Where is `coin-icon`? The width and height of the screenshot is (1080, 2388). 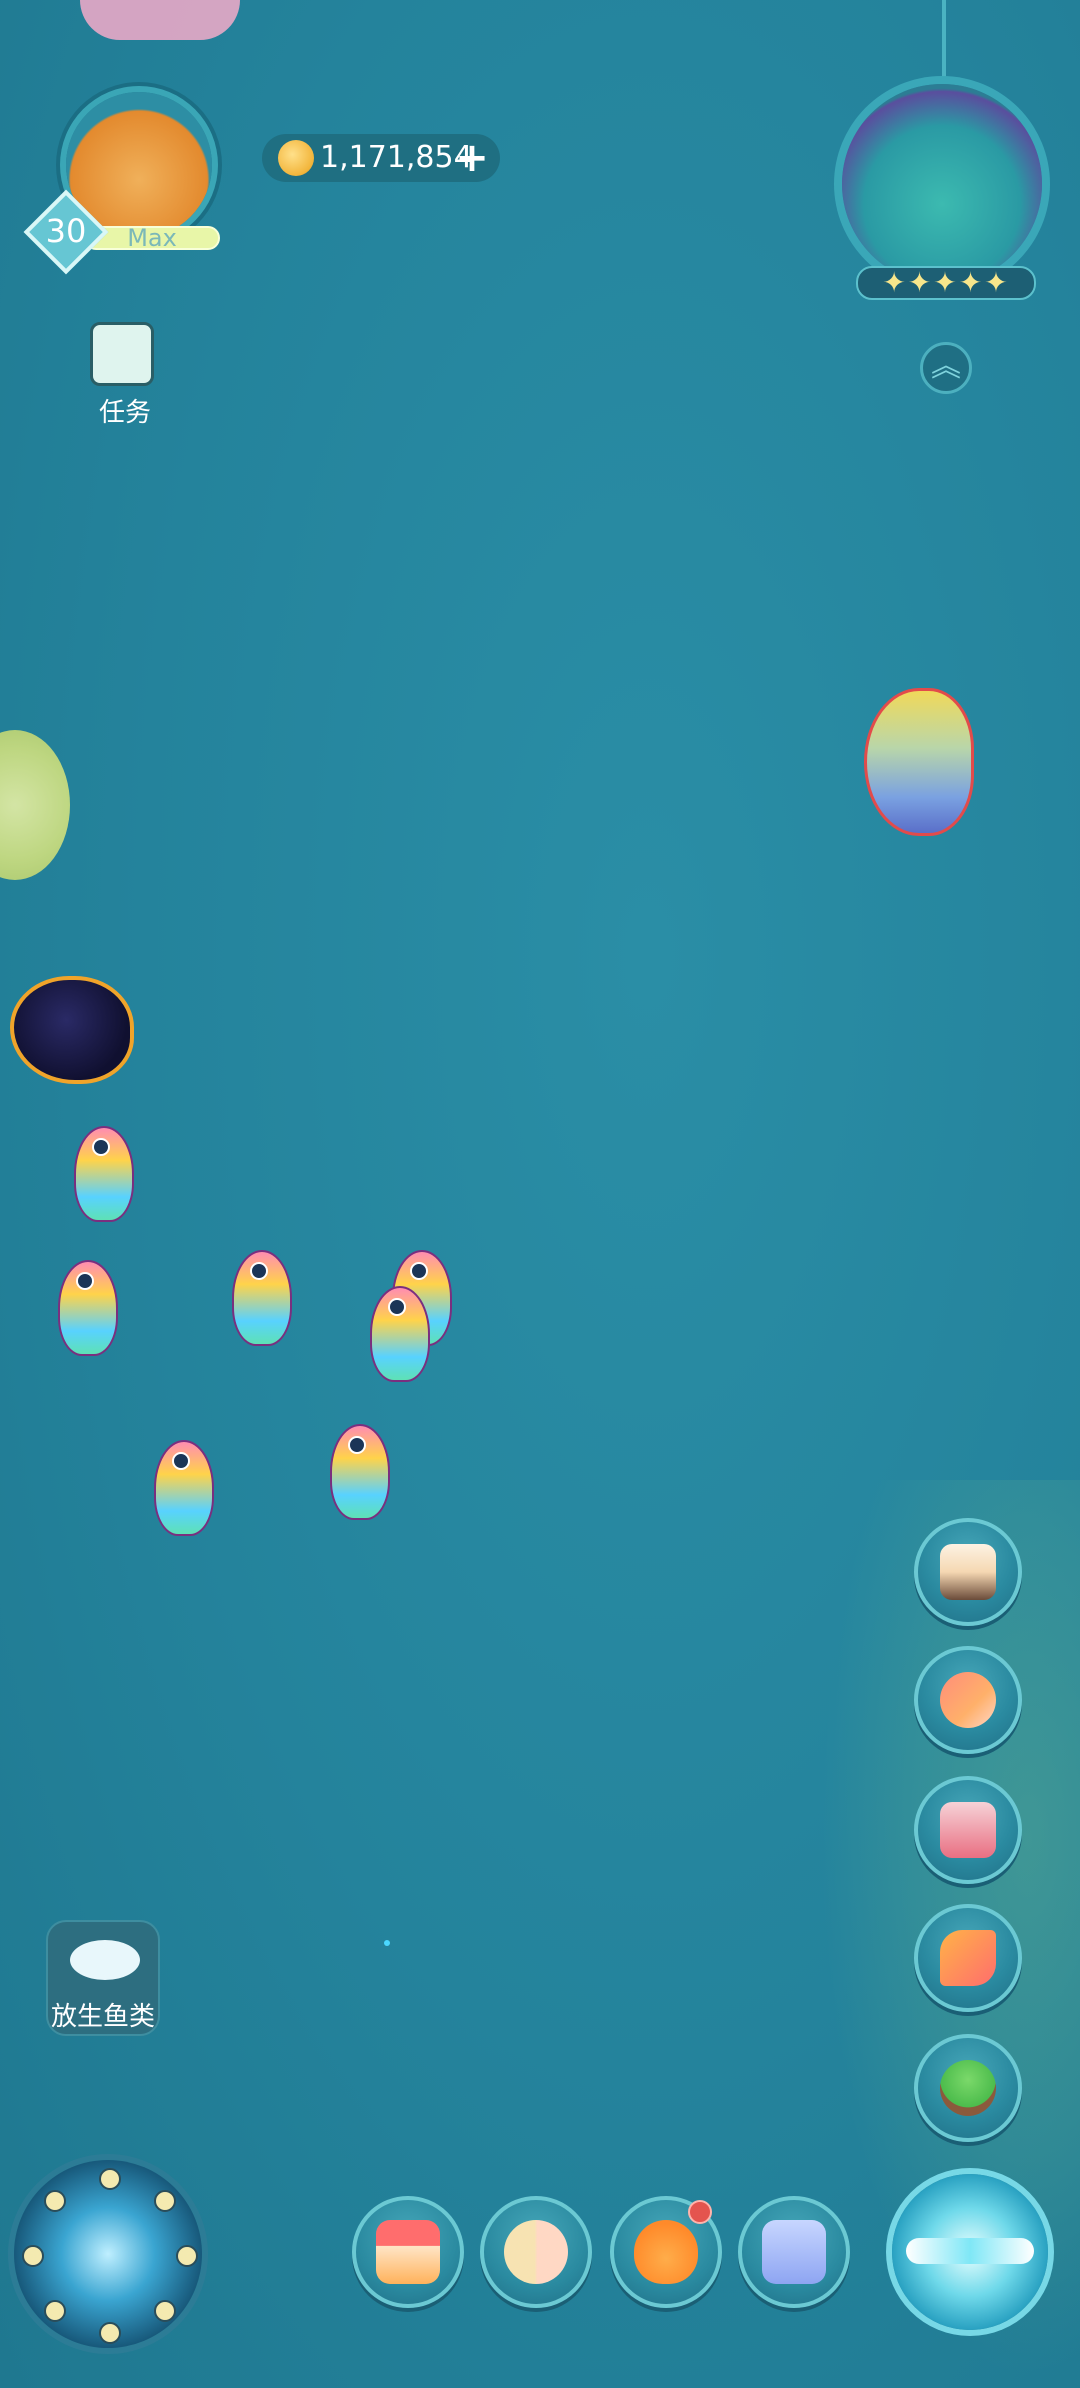
coin-icon is located at coordinates (296, 158).